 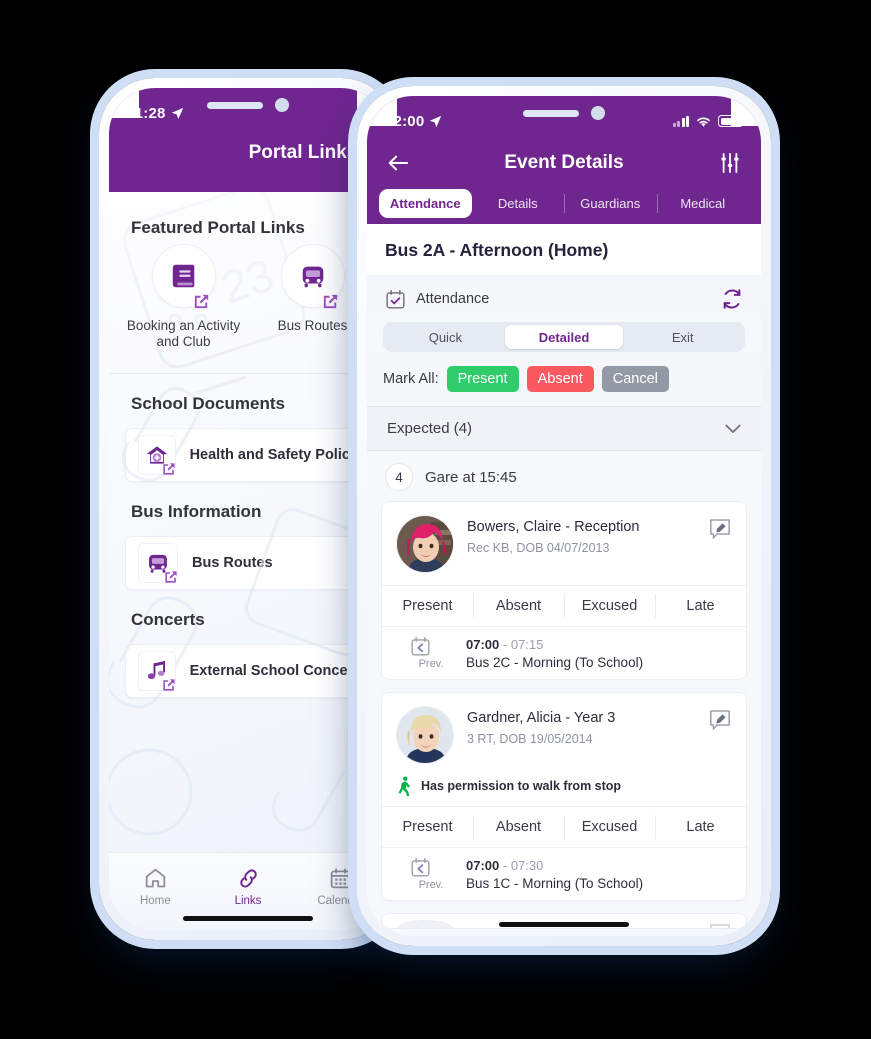 I want to click on mode-quick: Quick, so click(x=445, y=337).